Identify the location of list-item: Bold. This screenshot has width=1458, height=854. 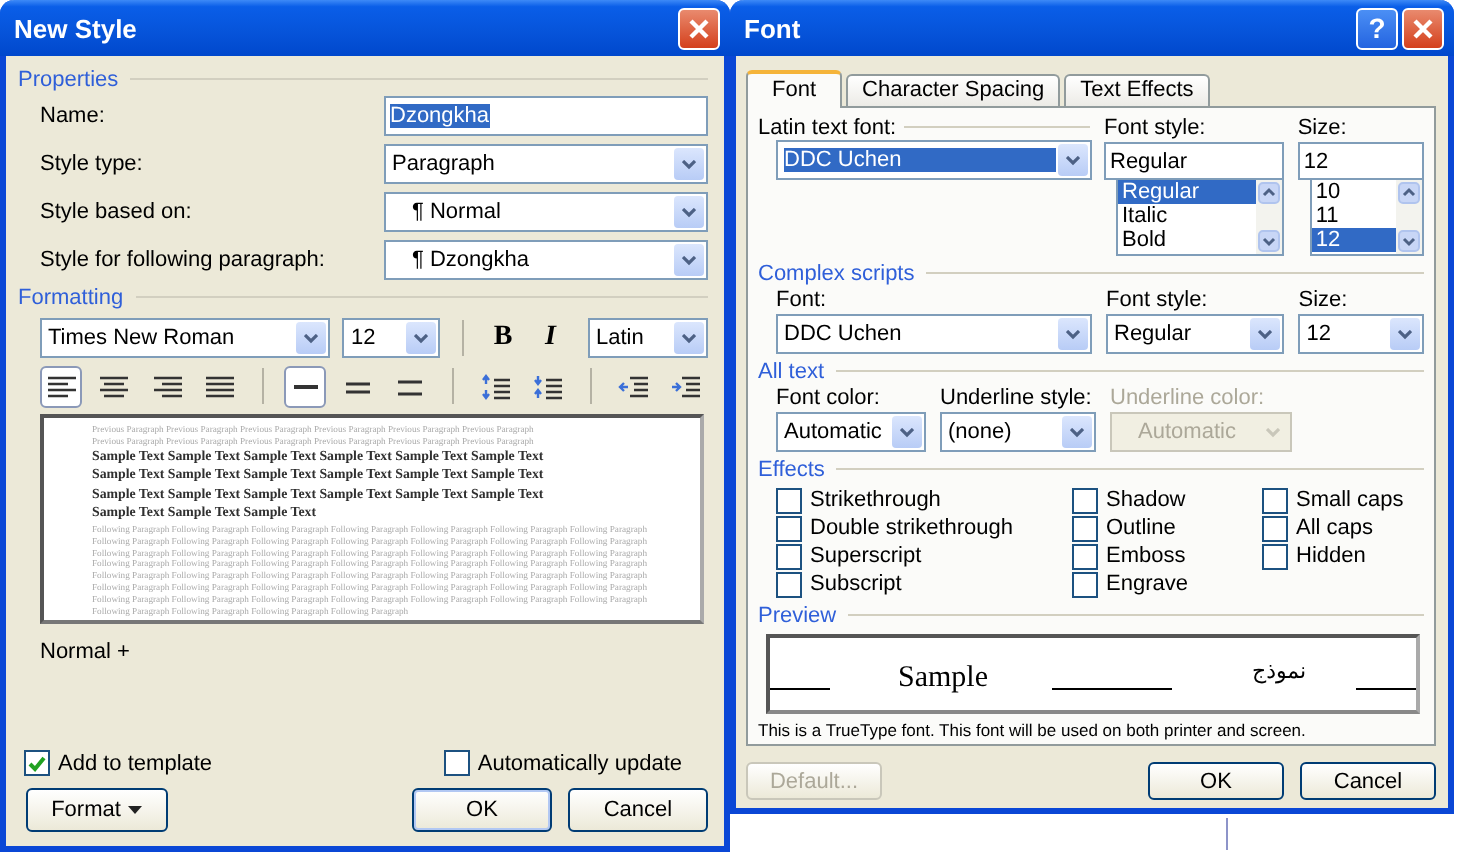
(1187, 240).